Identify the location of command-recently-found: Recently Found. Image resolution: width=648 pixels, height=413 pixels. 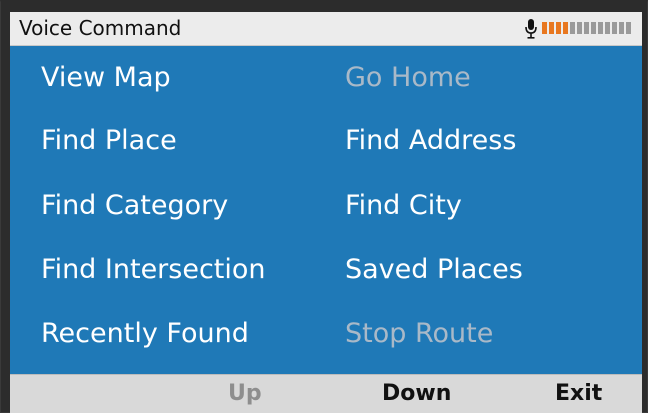
(145, 334).